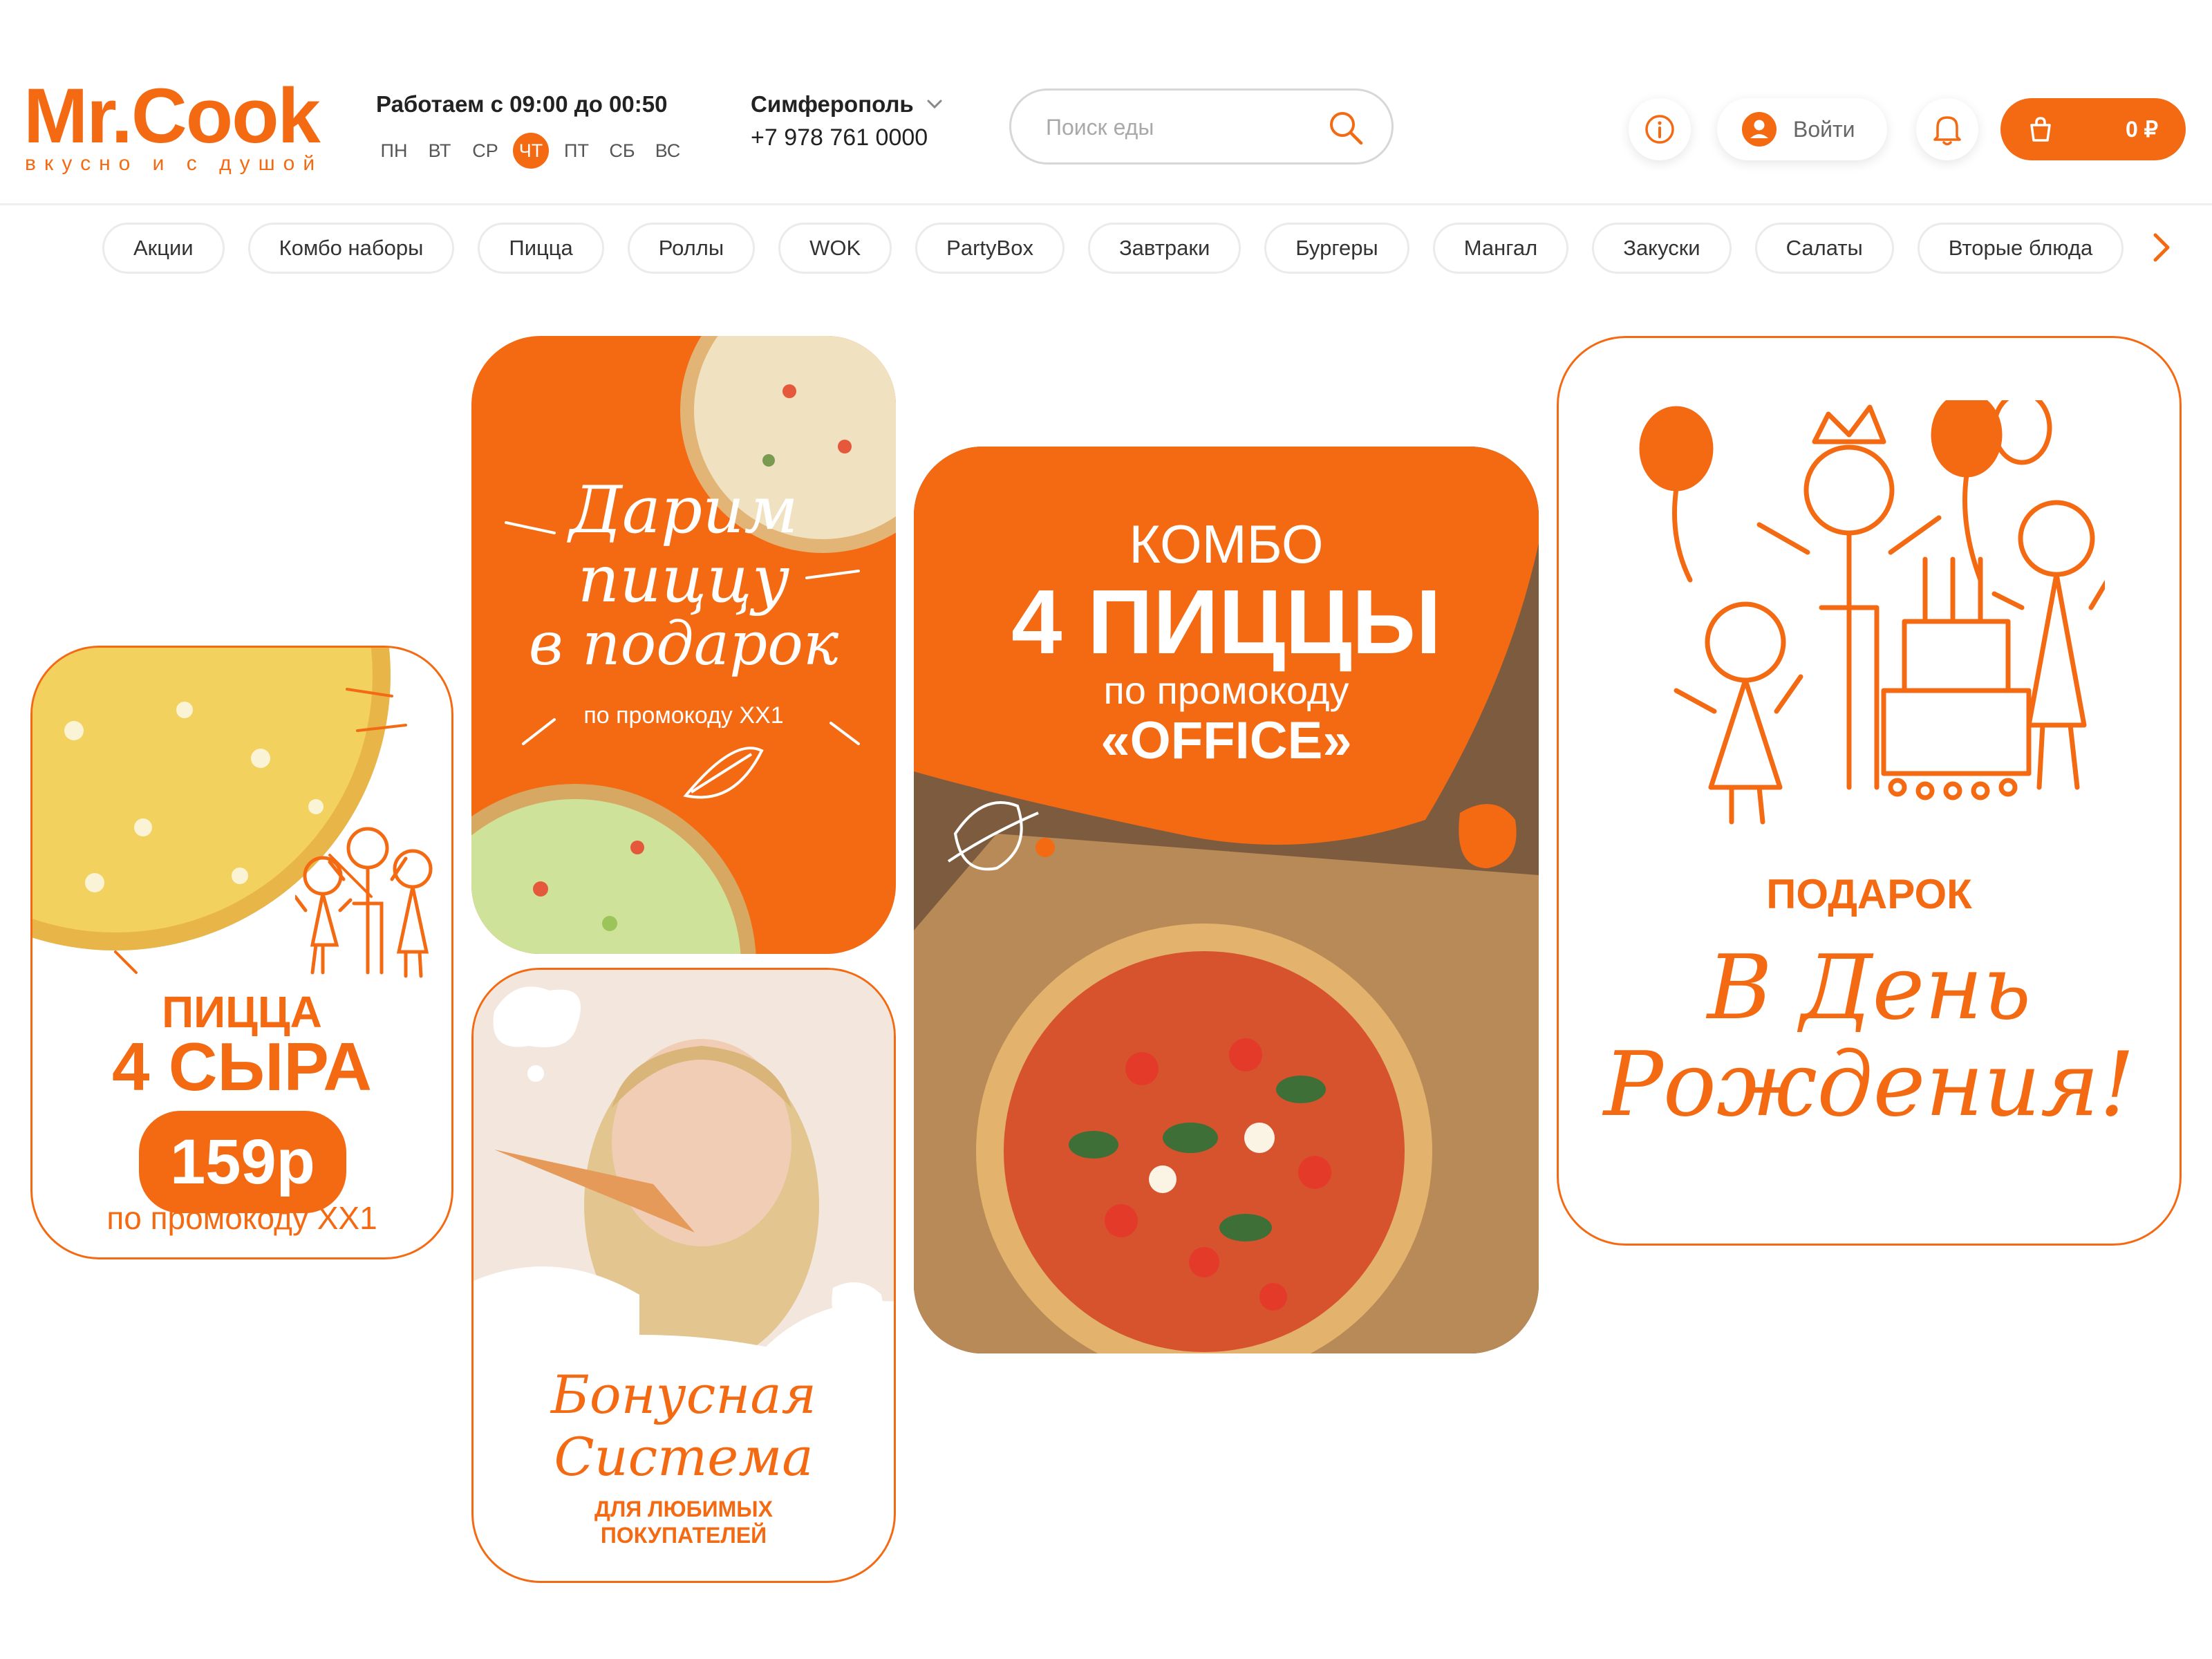 This screenshot has height=1659, width=2212. What do you see at coordinates (174, 163) in the screenshot?
I see `logo-tagline: вкусно и с душой` at bounding box center [174, 163].